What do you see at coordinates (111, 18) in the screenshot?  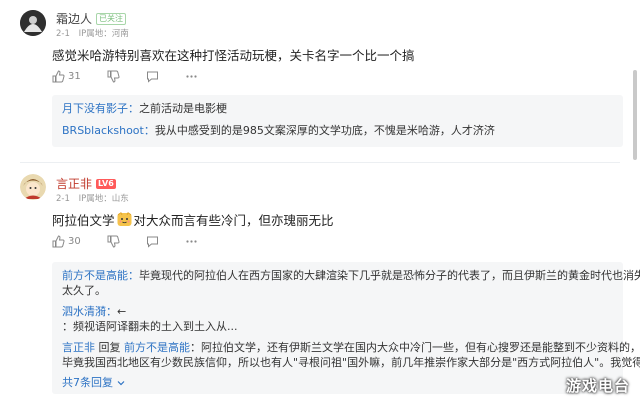 I see `follow-badge: 已关注` at bounding box center [111, 18].